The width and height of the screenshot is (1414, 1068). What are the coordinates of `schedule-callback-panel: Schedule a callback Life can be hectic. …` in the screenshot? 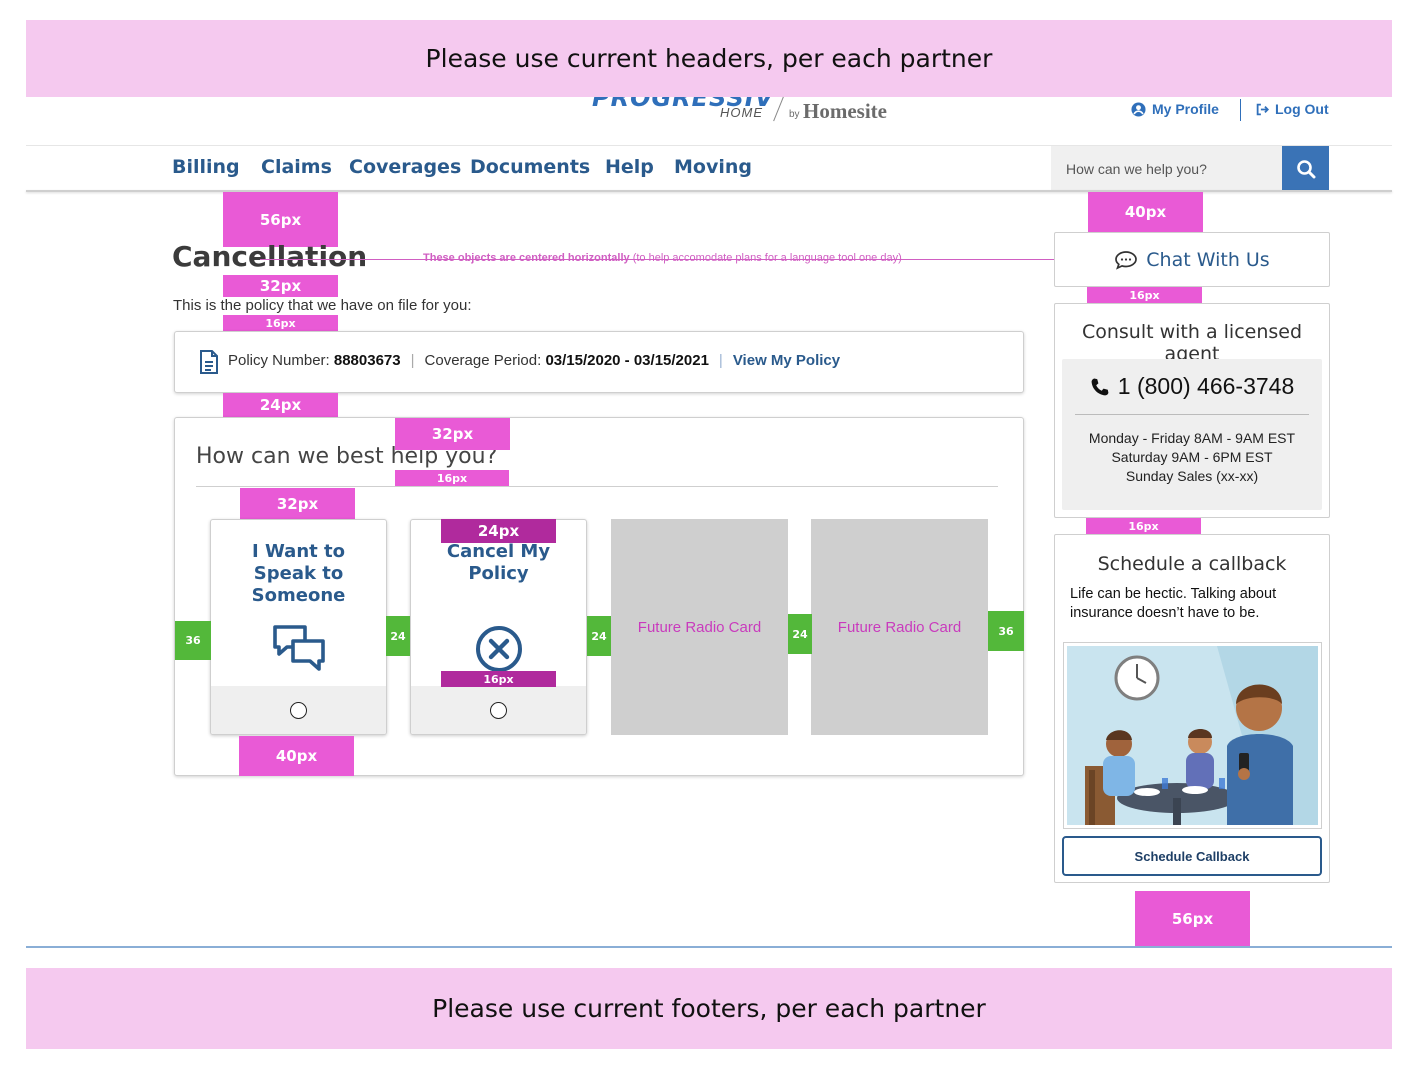 It's located at (1192, 708).